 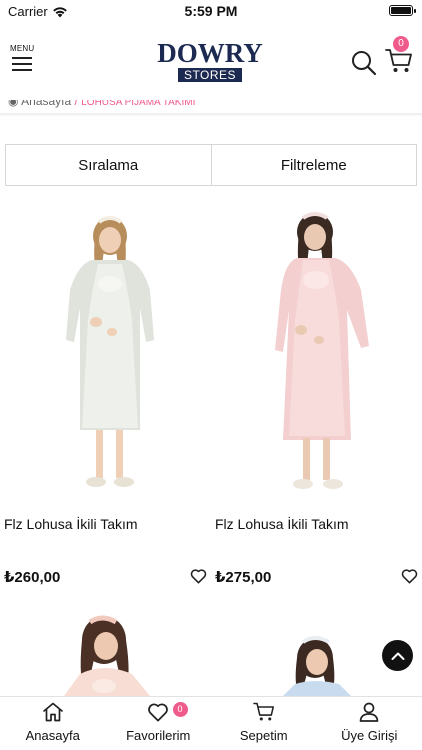 I want to click on search-icon, so click(x=364, y=63).